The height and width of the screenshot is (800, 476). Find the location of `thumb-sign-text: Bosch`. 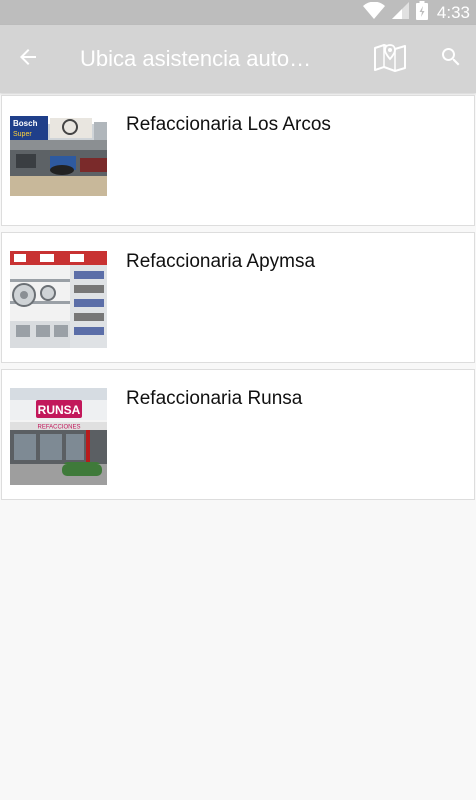

thumb-sign-text: Bosch is located at coordinates (25, 123).